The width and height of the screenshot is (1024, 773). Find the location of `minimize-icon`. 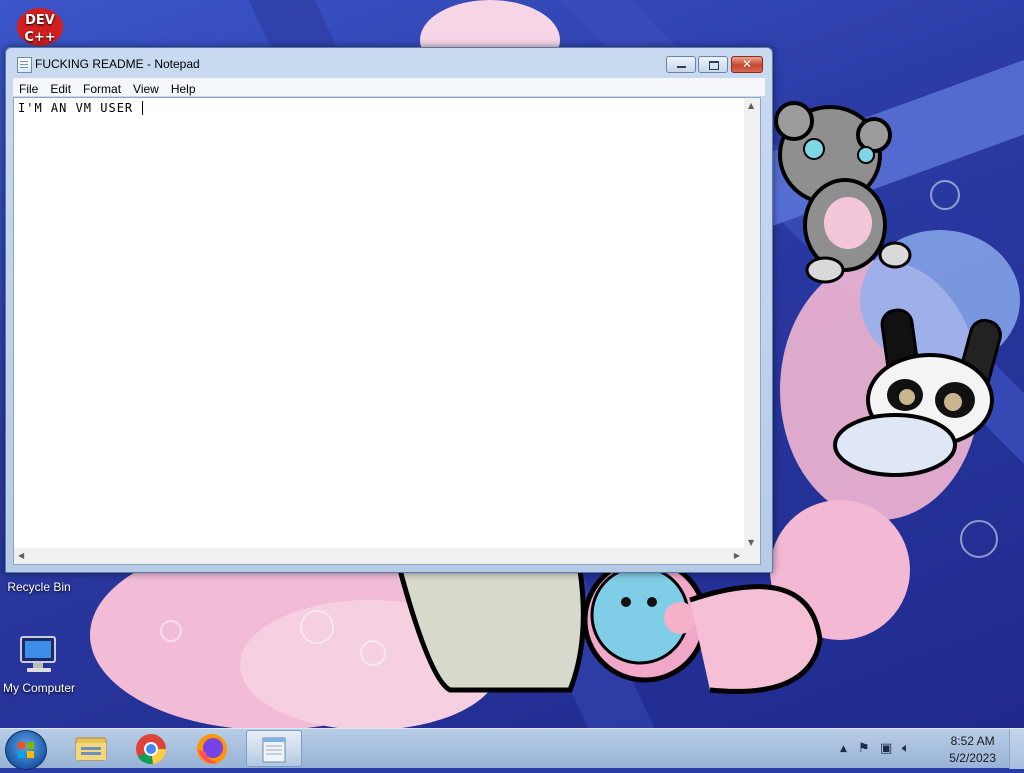

minimize-icon is located at coordinates (681, 67).